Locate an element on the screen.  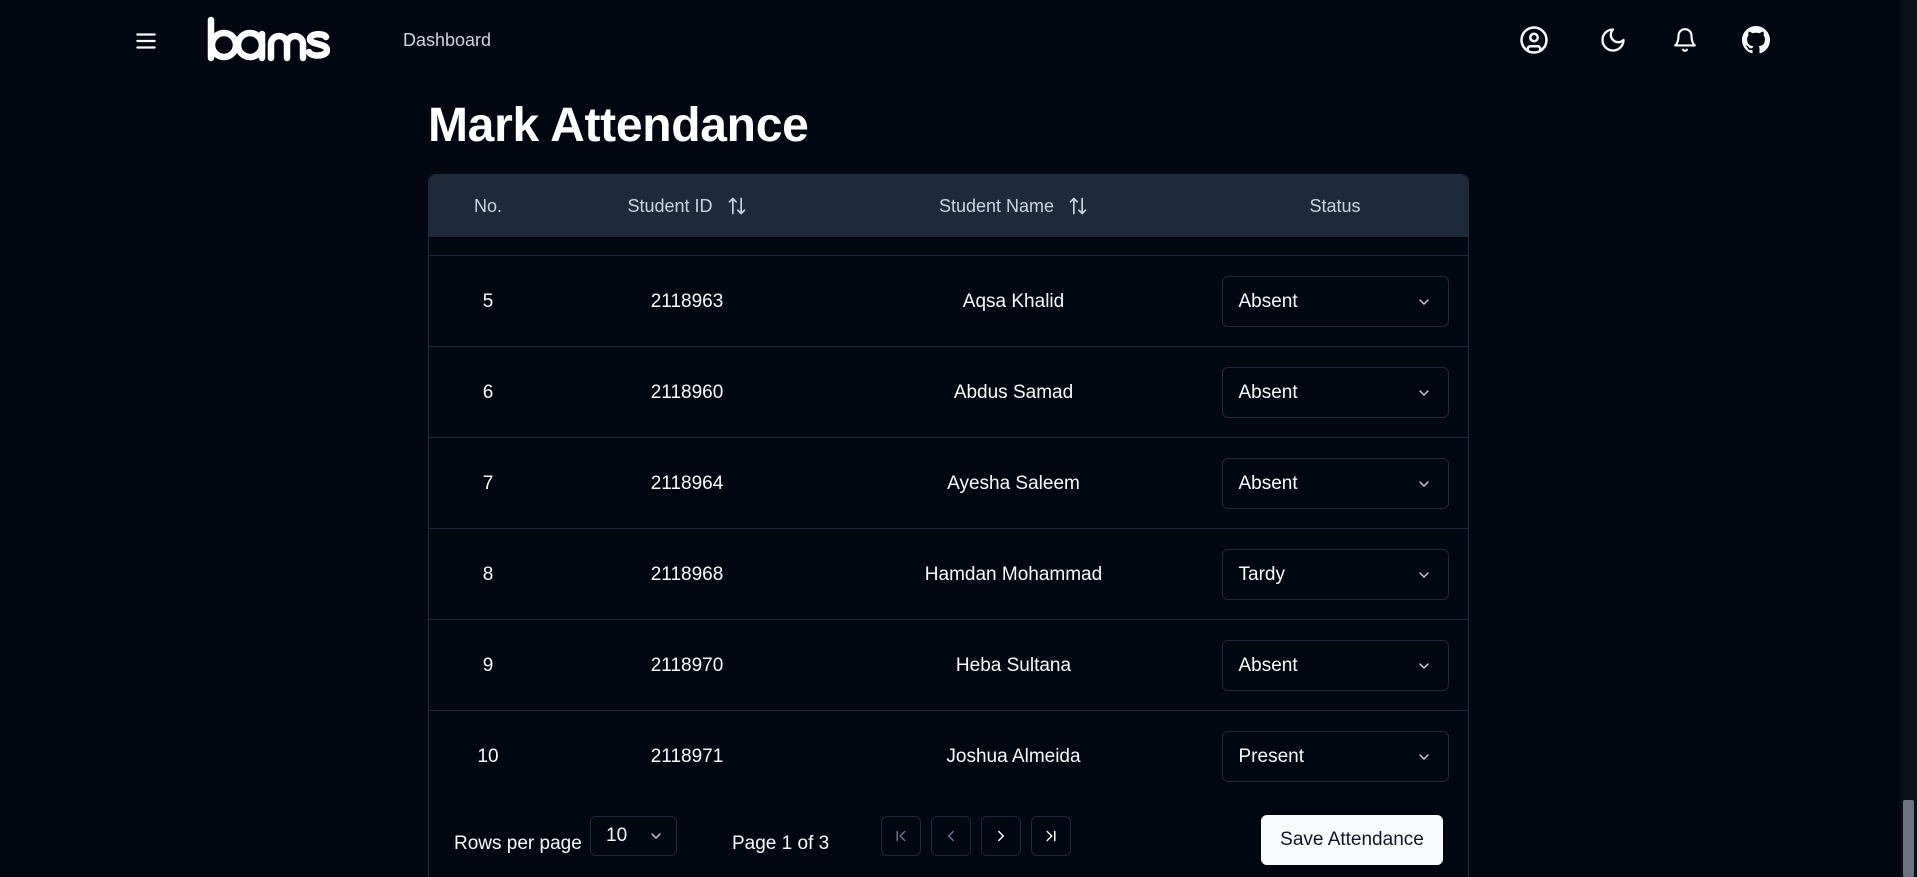
bams-logo: bams is located at coordinates (267, 40).